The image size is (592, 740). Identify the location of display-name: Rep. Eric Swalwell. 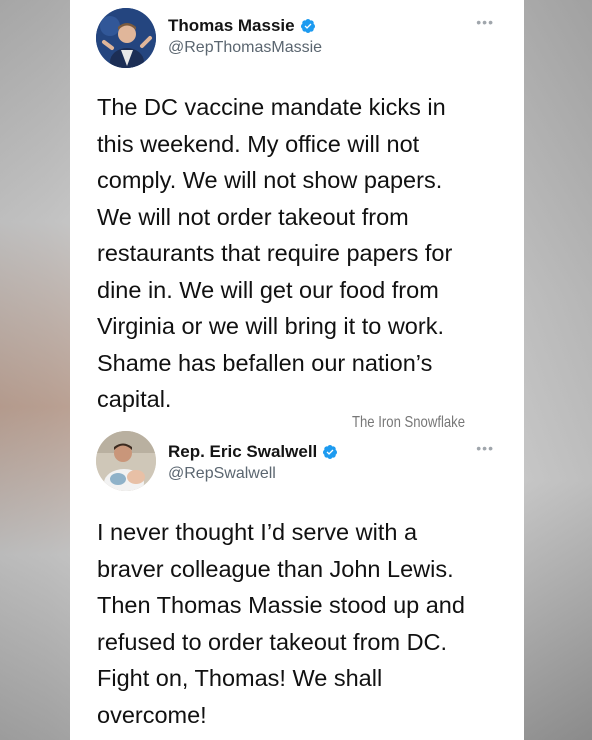
(242, 452).